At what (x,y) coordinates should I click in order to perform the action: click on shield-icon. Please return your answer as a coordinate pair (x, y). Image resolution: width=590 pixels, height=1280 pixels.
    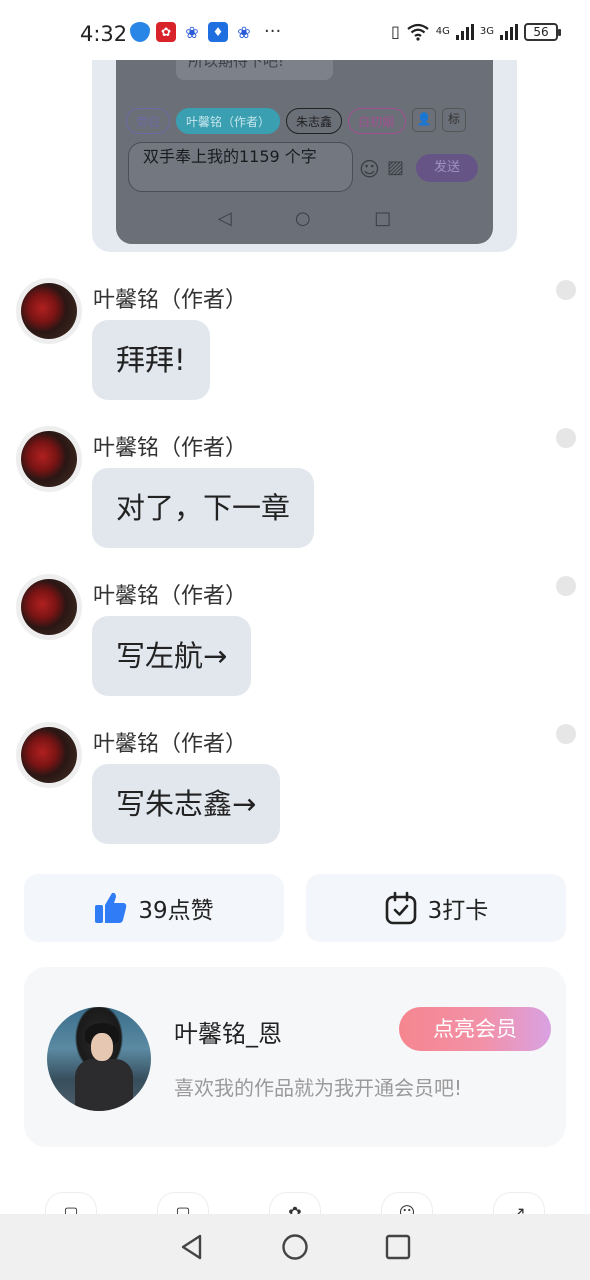
    Looking at the image, I should click on (140, 32).